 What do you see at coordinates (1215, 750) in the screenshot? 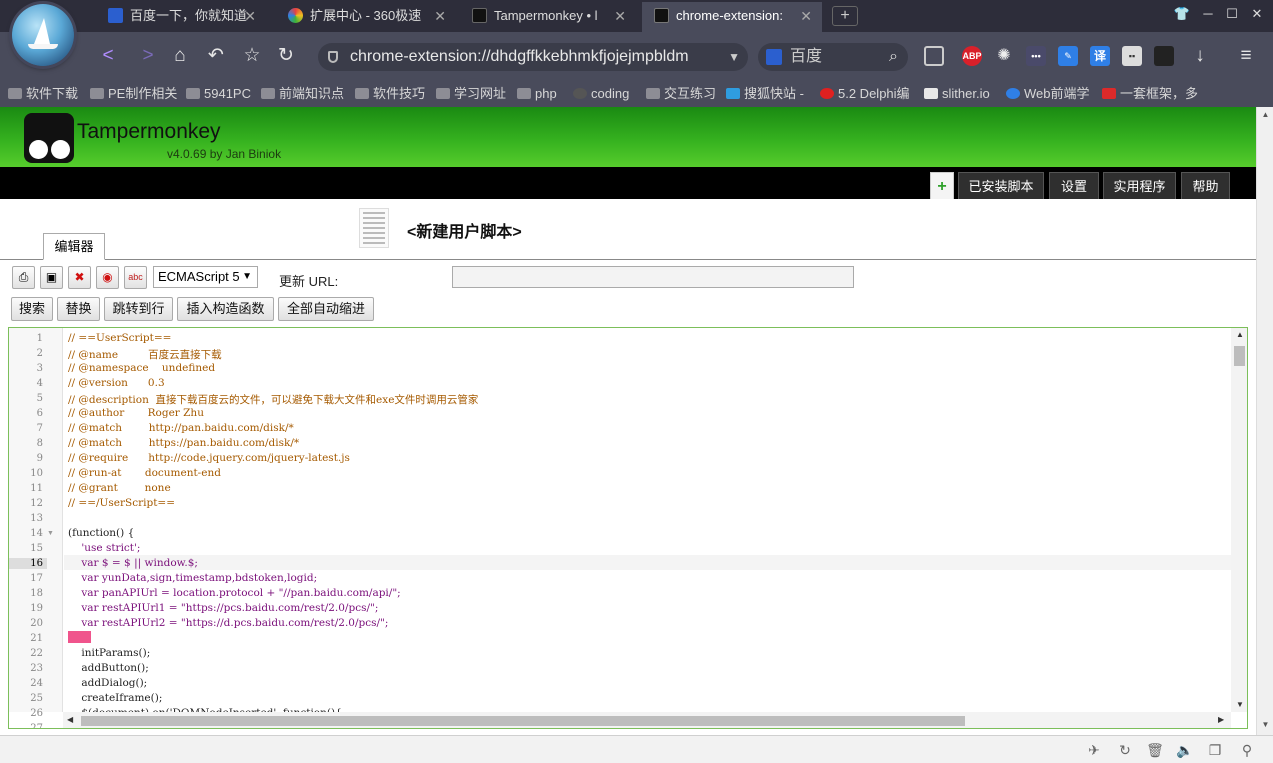
I see `window-icon: ❐` at bounding box center [1215, 750].